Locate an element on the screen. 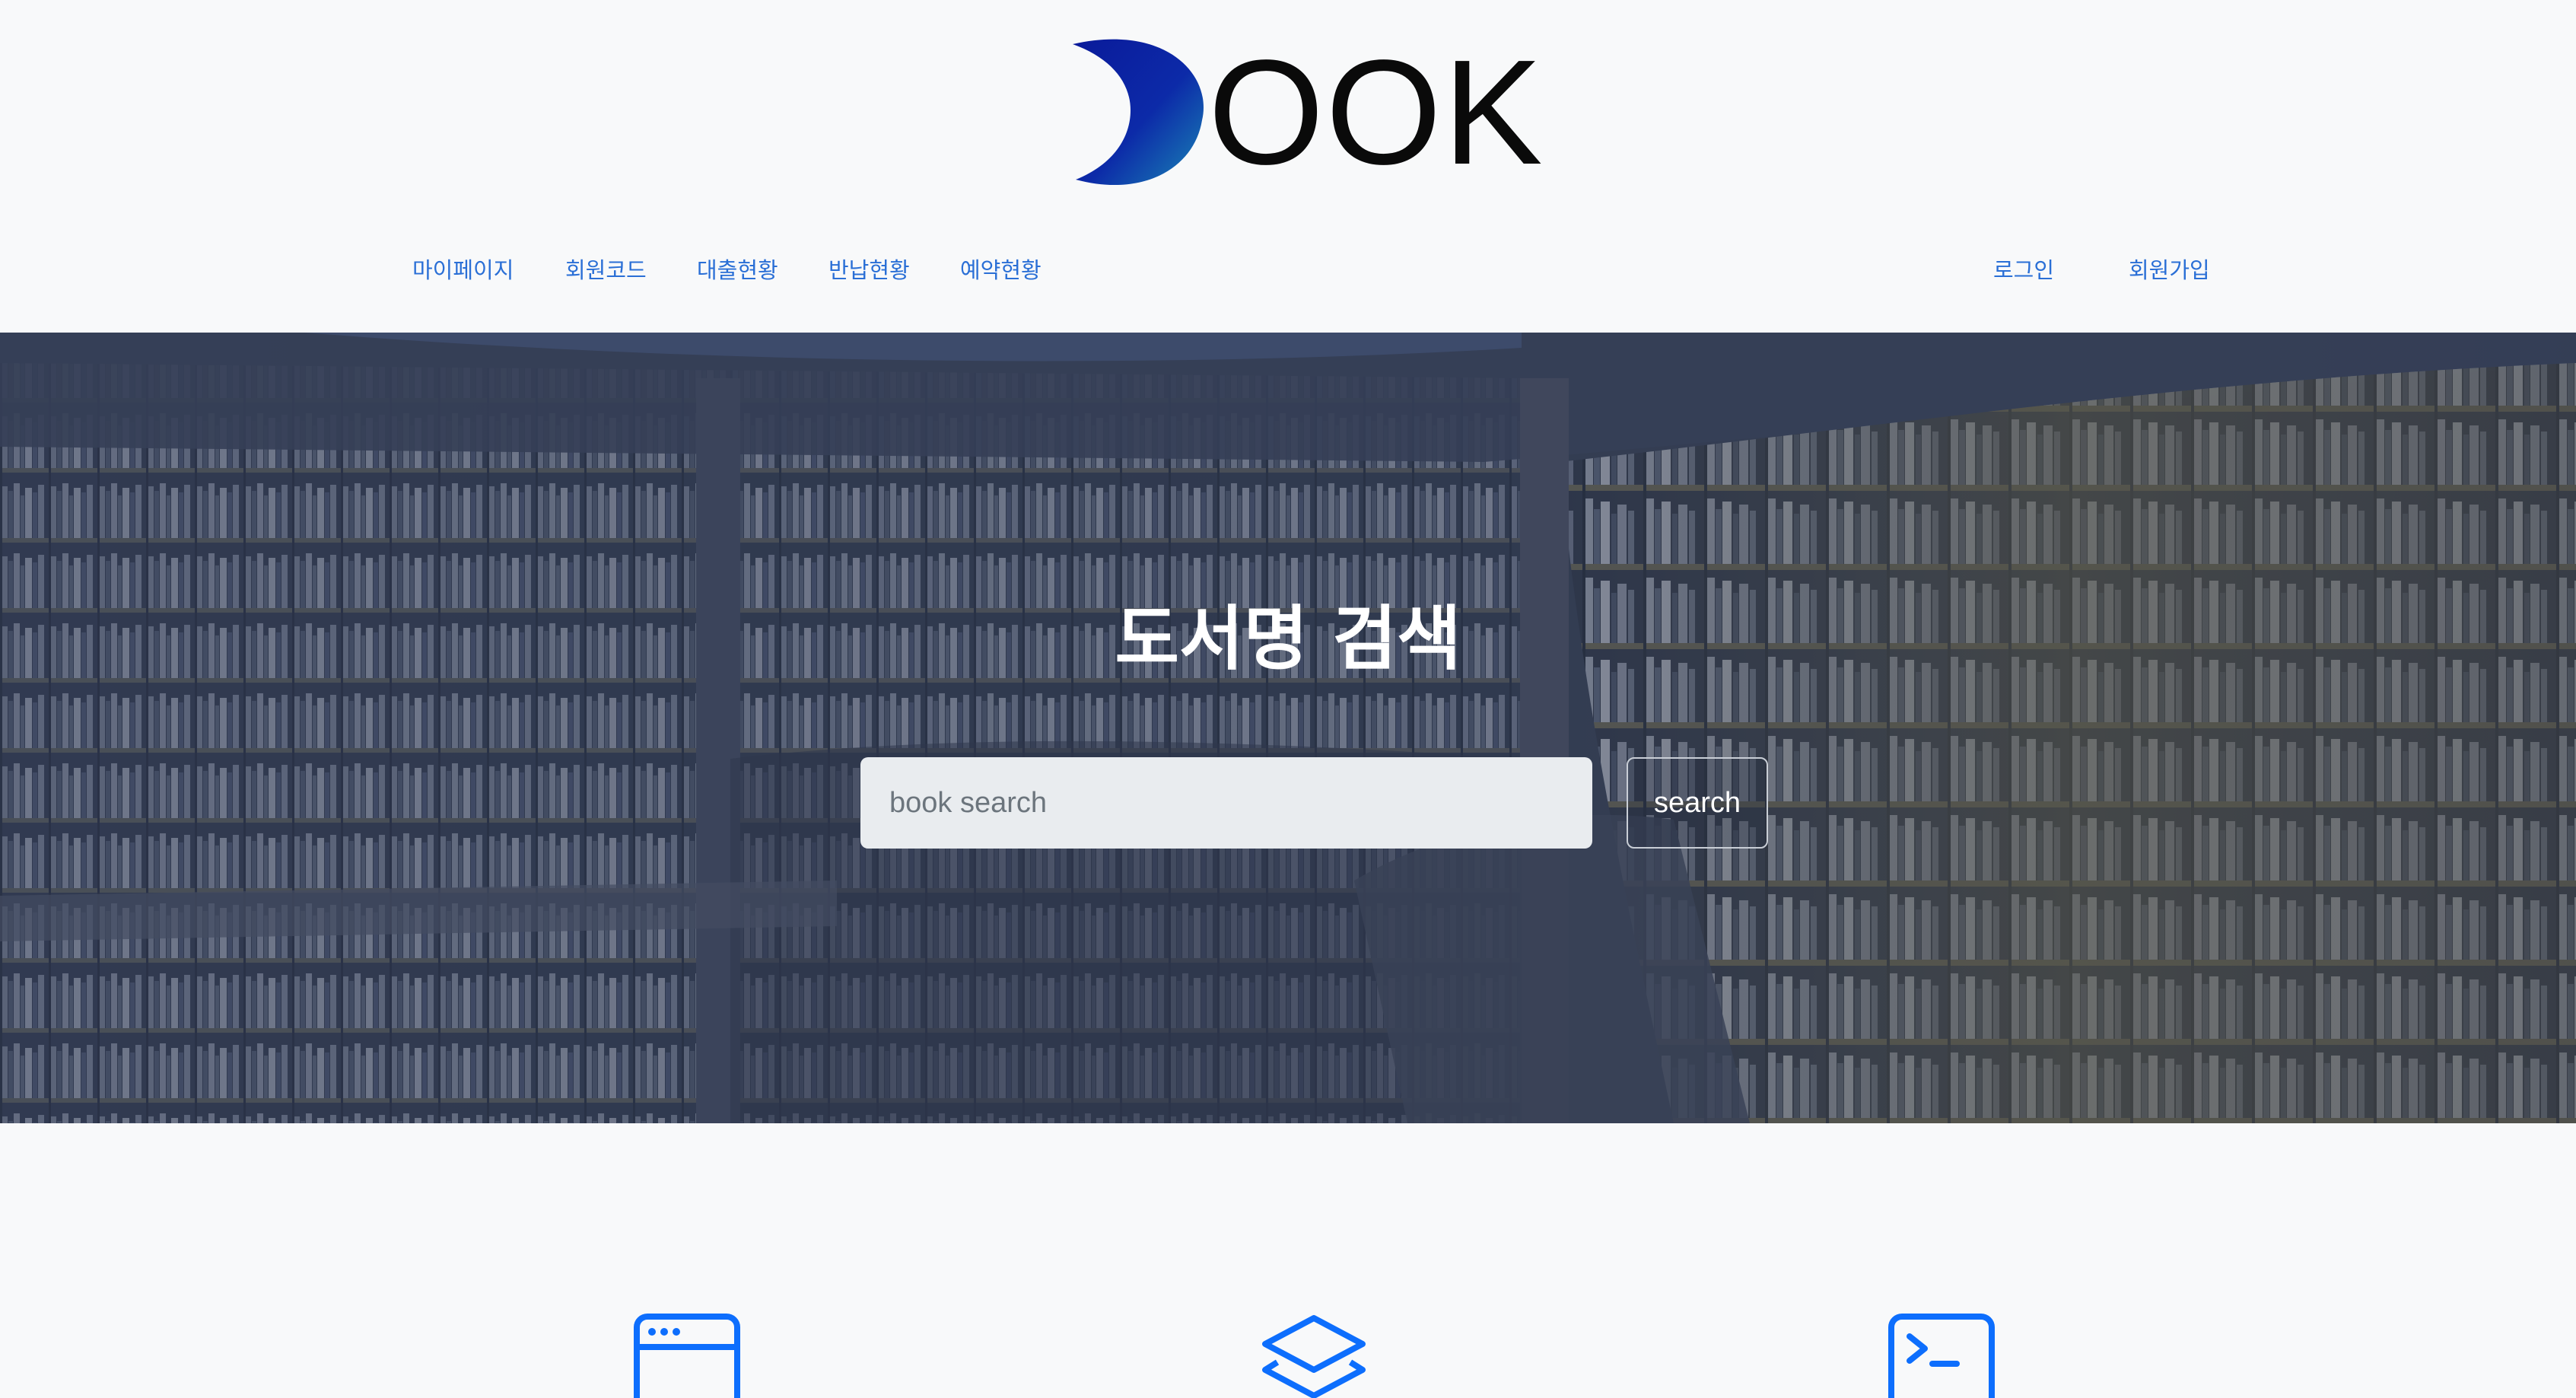  layers-icon is located at coordinates (1314, 1356).